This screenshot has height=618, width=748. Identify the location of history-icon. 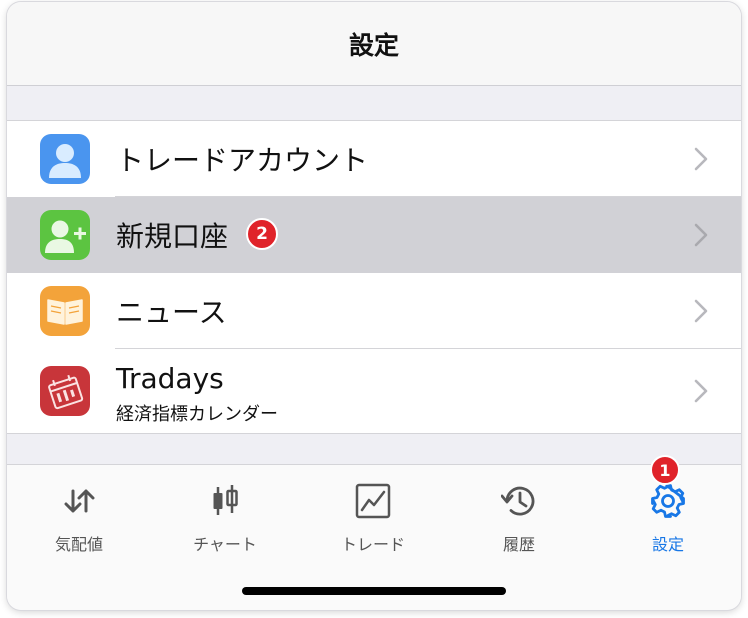
(518, 501).